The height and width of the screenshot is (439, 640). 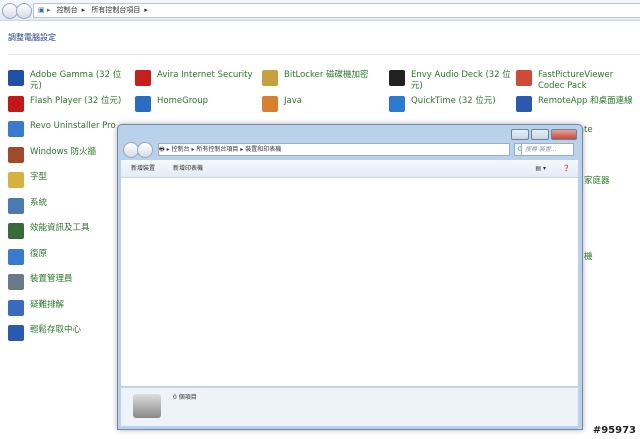 What do you see at coordinates (73, 126) in the screenshot?
I see `item-label: Revo Uninstaller Pro` at bounding box center [73, 126].